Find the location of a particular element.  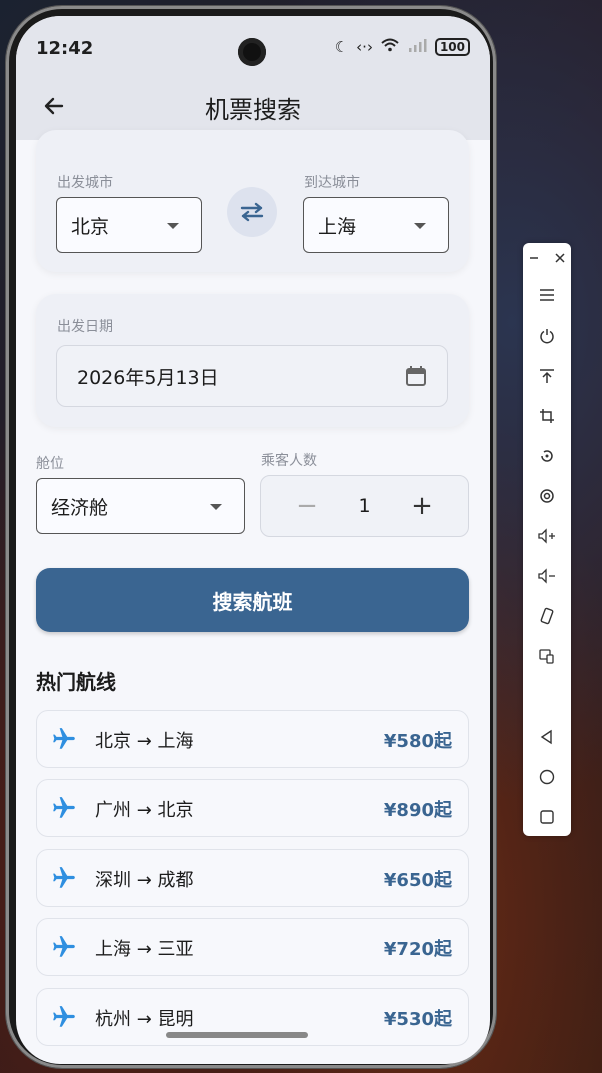

at-icon is located at coordinates (547, 496).